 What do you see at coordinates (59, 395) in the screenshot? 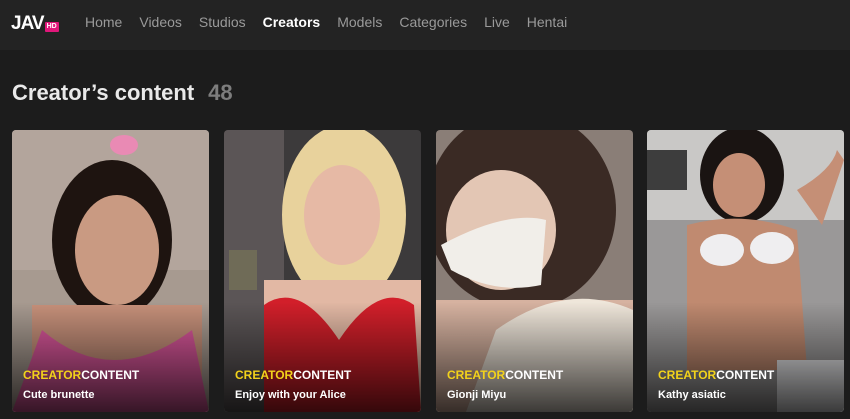
I see `card-title: Cute brunette` at bounding box center [59, 395].